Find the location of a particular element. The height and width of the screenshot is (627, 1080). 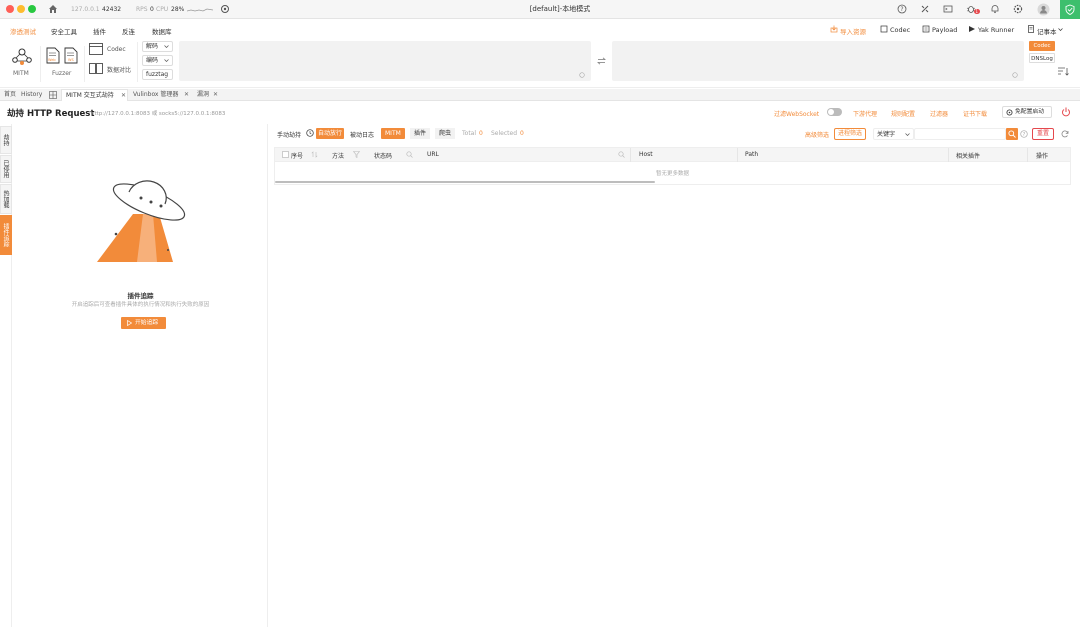

tab-grid-icon is located at coordinates (53, 95).